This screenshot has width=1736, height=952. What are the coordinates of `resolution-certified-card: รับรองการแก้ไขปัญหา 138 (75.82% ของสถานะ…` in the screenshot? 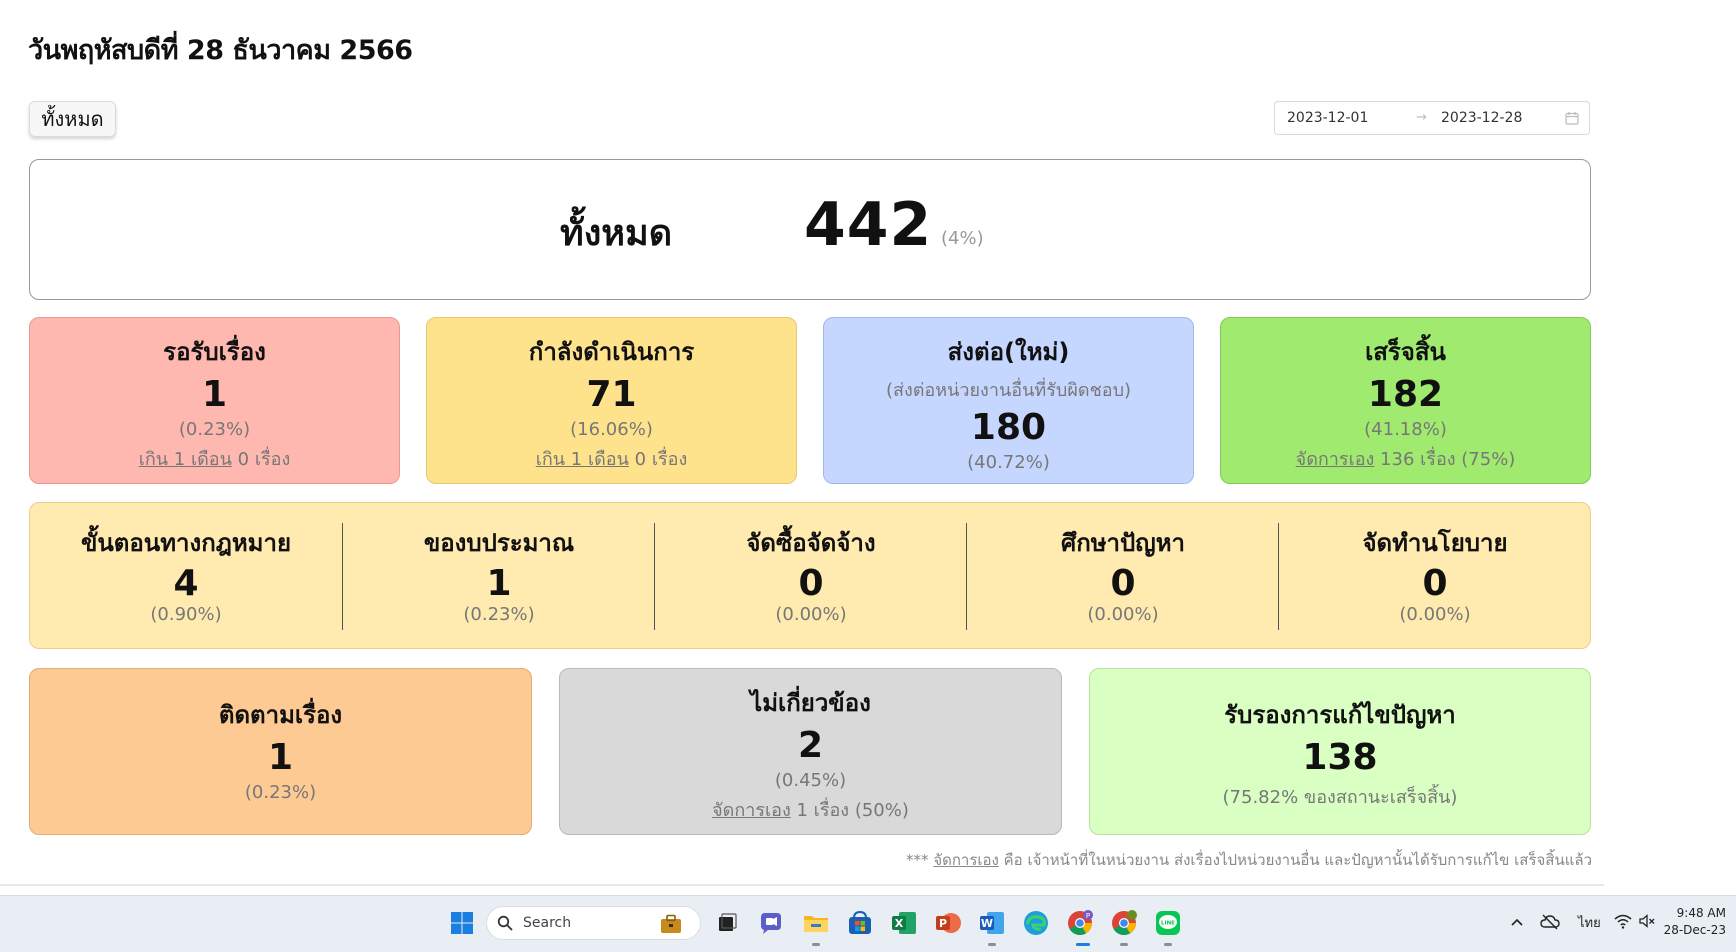 It's located at (1340, 751).